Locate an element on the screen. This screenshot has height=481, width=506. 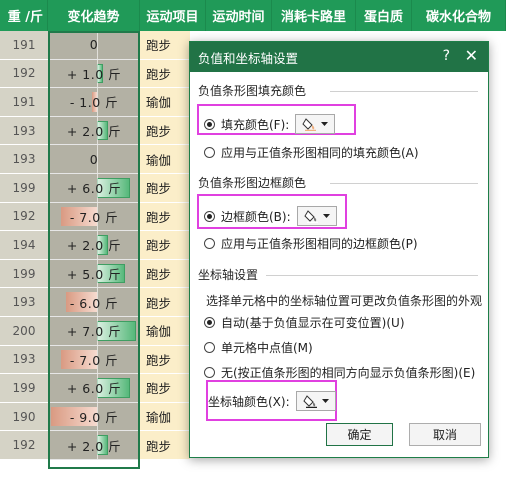
header-calories: 消耗卡路里 is located at coordinates (314, 15).